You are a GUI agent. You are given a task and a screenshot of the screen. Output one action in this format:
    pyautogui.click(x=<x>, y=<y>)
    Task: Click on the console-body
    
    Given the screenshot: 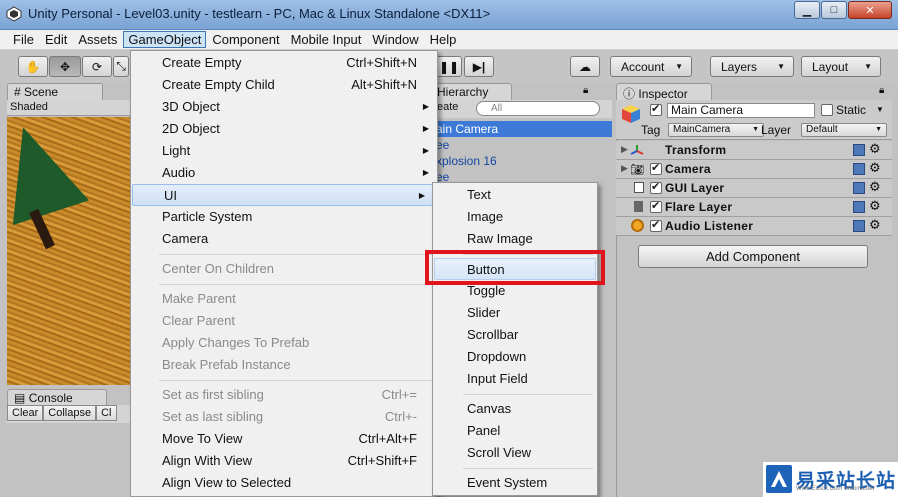 What is the action you would take?
    pyautogui.click(x=69, y=460)
    